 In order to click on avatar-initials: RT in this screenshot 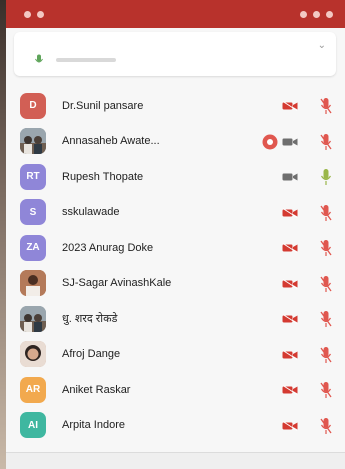, I will do `click(33, 177)`.